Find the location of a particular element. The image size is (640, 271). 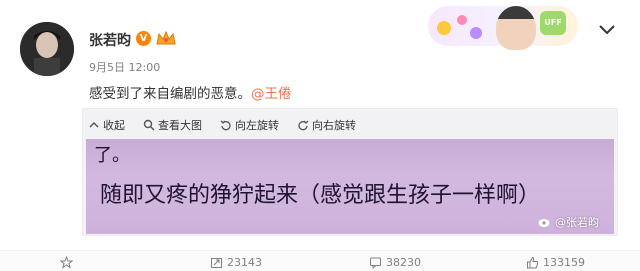

mention-link: @王倦 is located at coordinates (271, 94).